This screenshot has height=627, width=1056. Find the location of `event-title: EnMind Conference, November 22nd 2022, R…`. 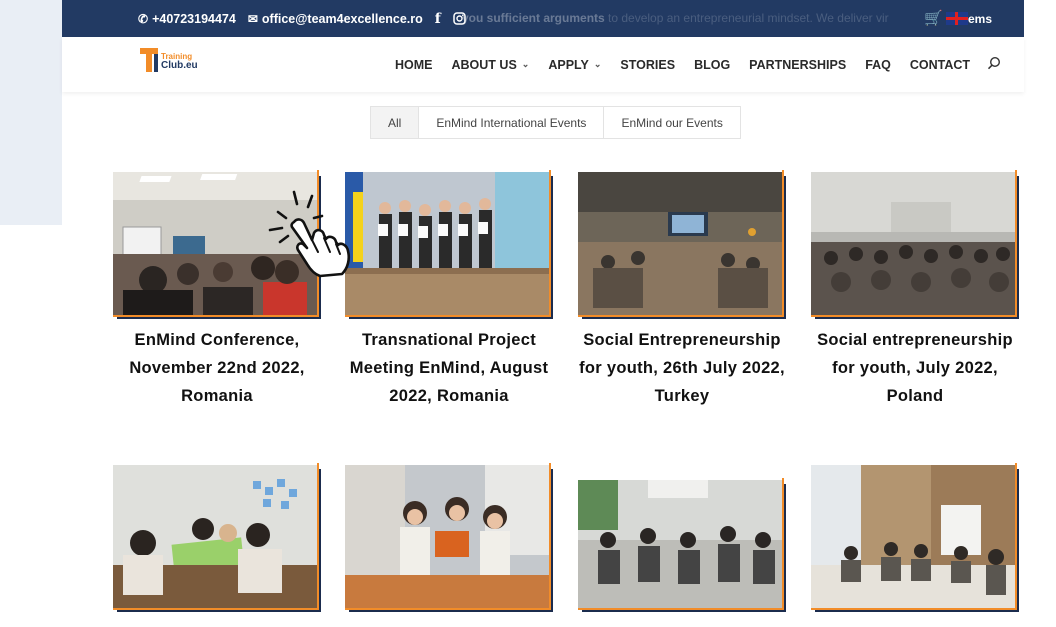

event-title: EnMind Conference, November 22nd 2022, R… is located at coordinates (217, 368).